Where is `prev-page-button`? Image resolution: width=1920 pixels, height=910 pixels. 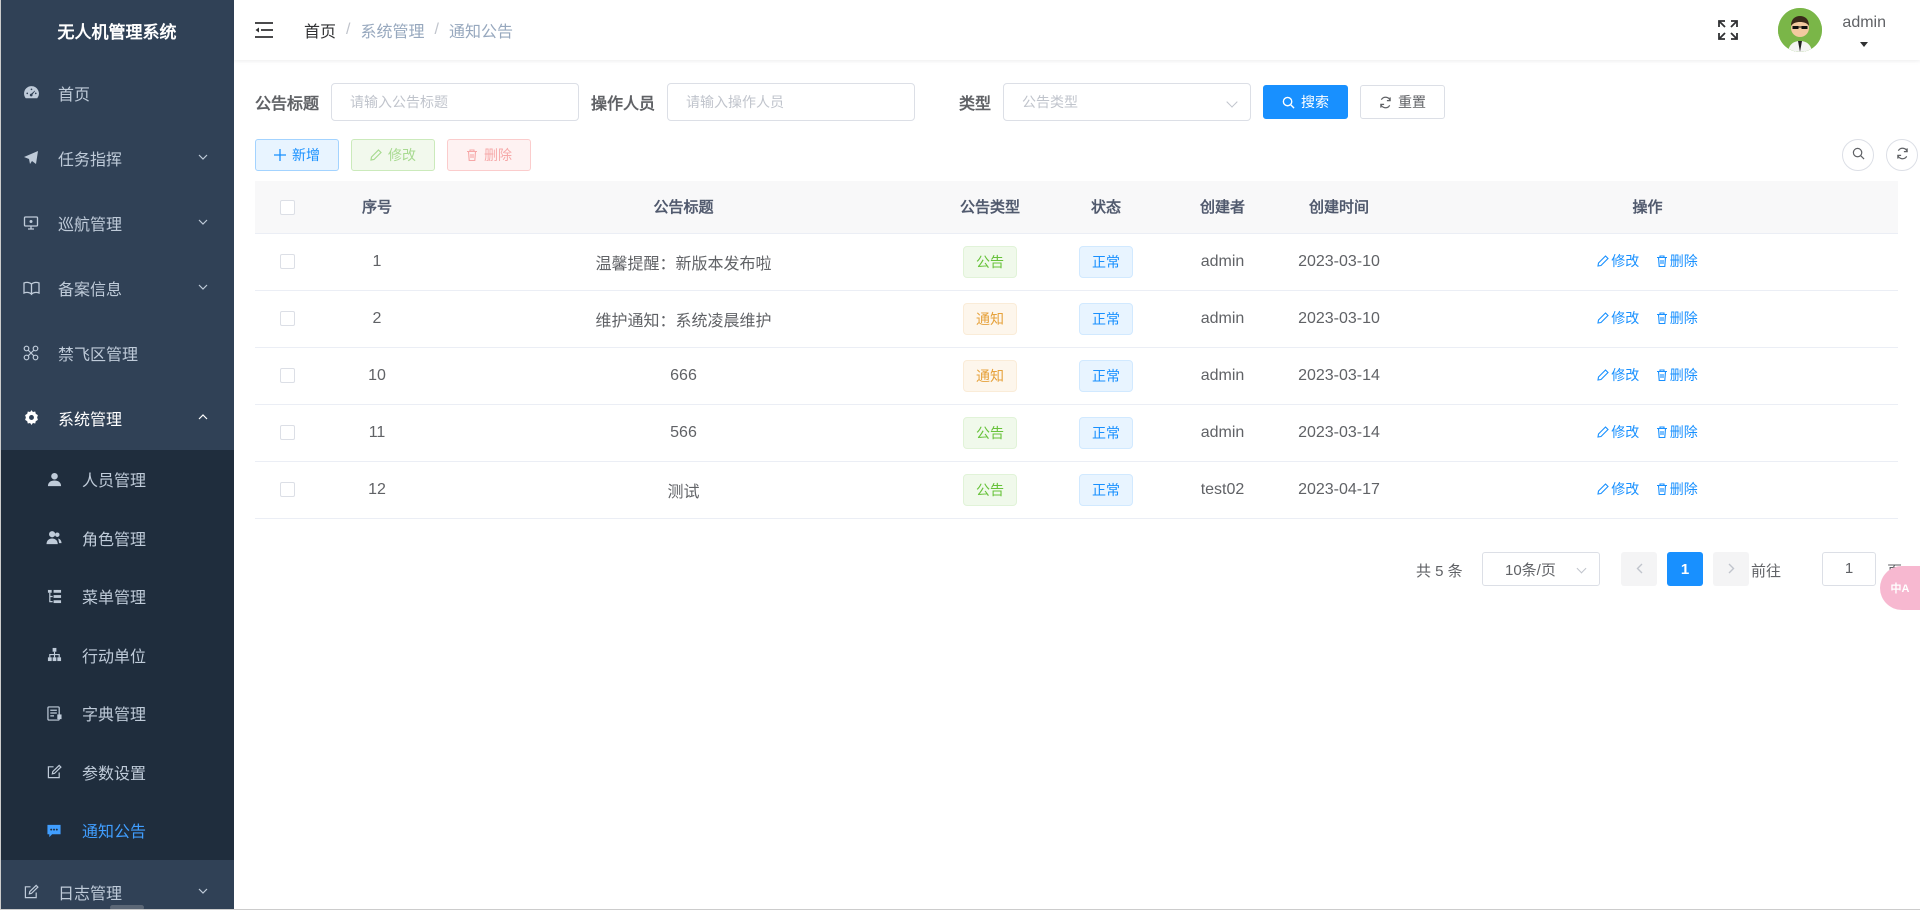
prev-page-button is located at coordinates (1639, 569).